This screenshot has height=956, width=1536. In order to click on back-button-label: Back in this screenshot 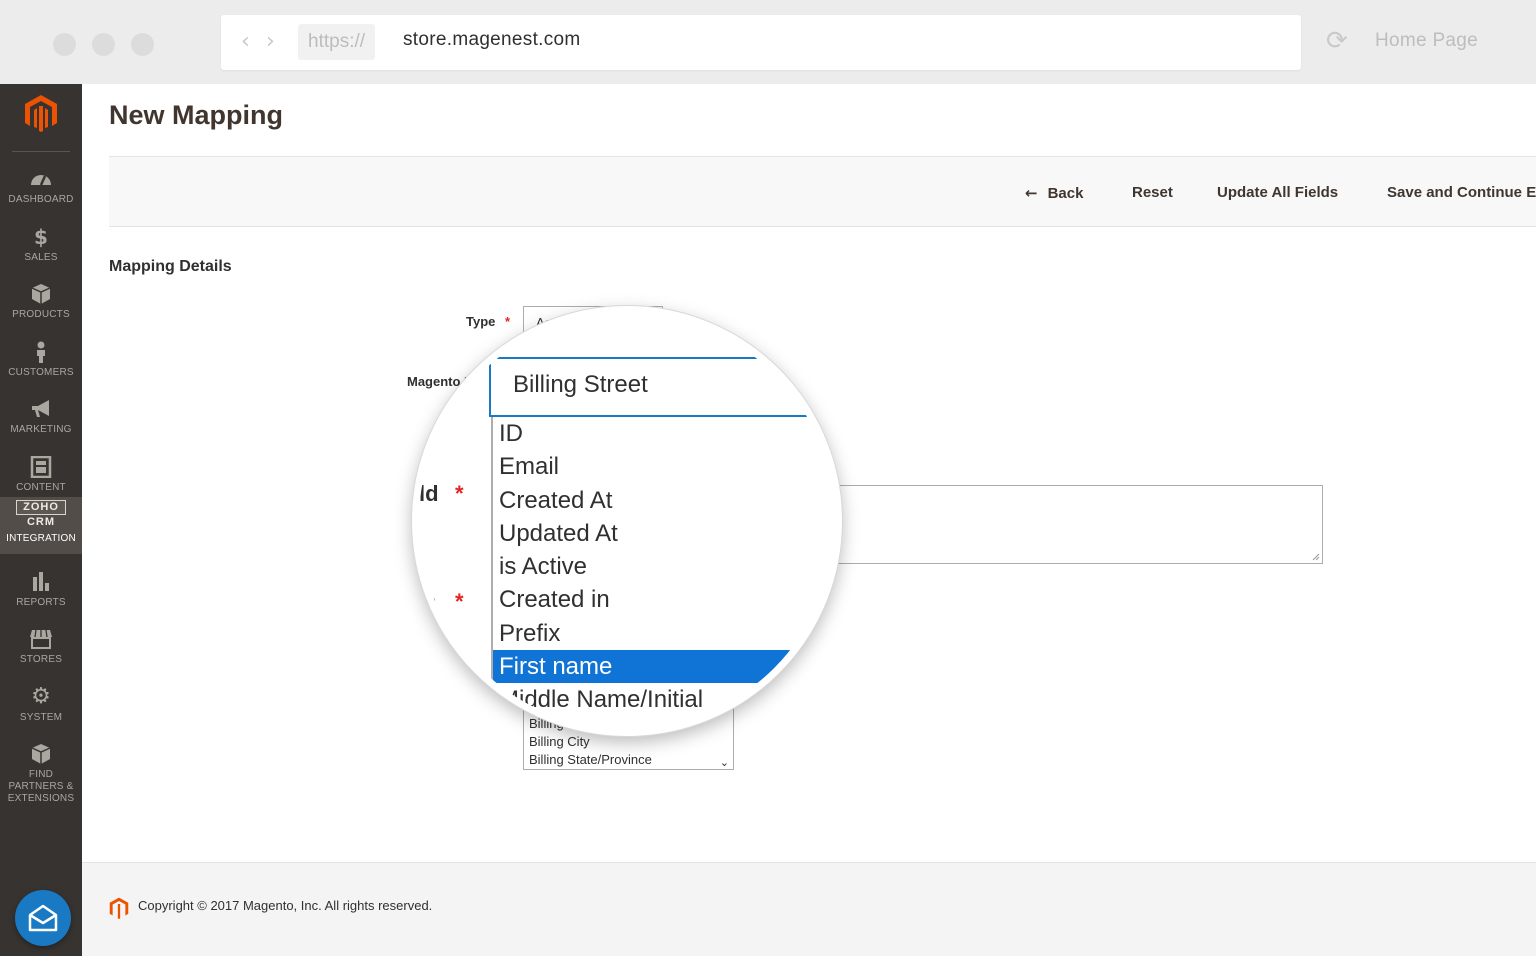, I will do `click(1065, 193)`.